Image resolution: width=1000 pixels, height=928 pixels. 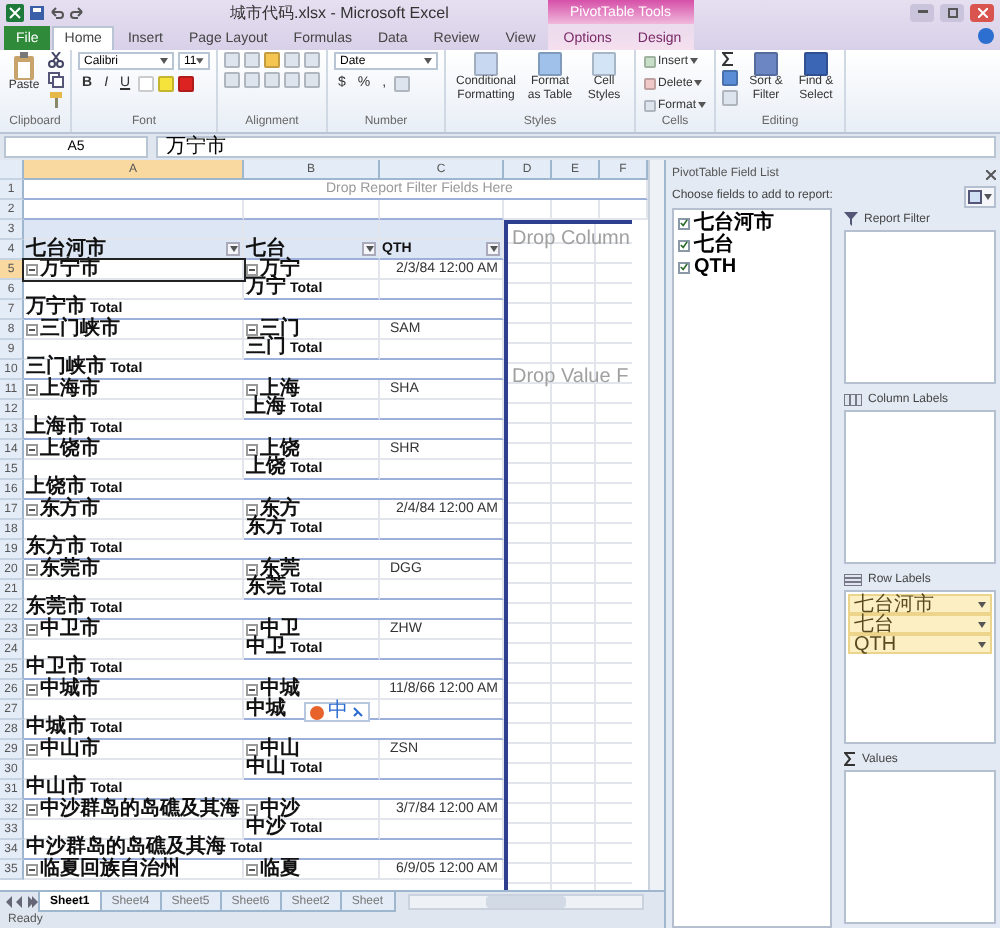 What do you see at coordinates (280, 269) in the screenshot?
I see `table-cell: 万宁` at bounding box center [280, 269].